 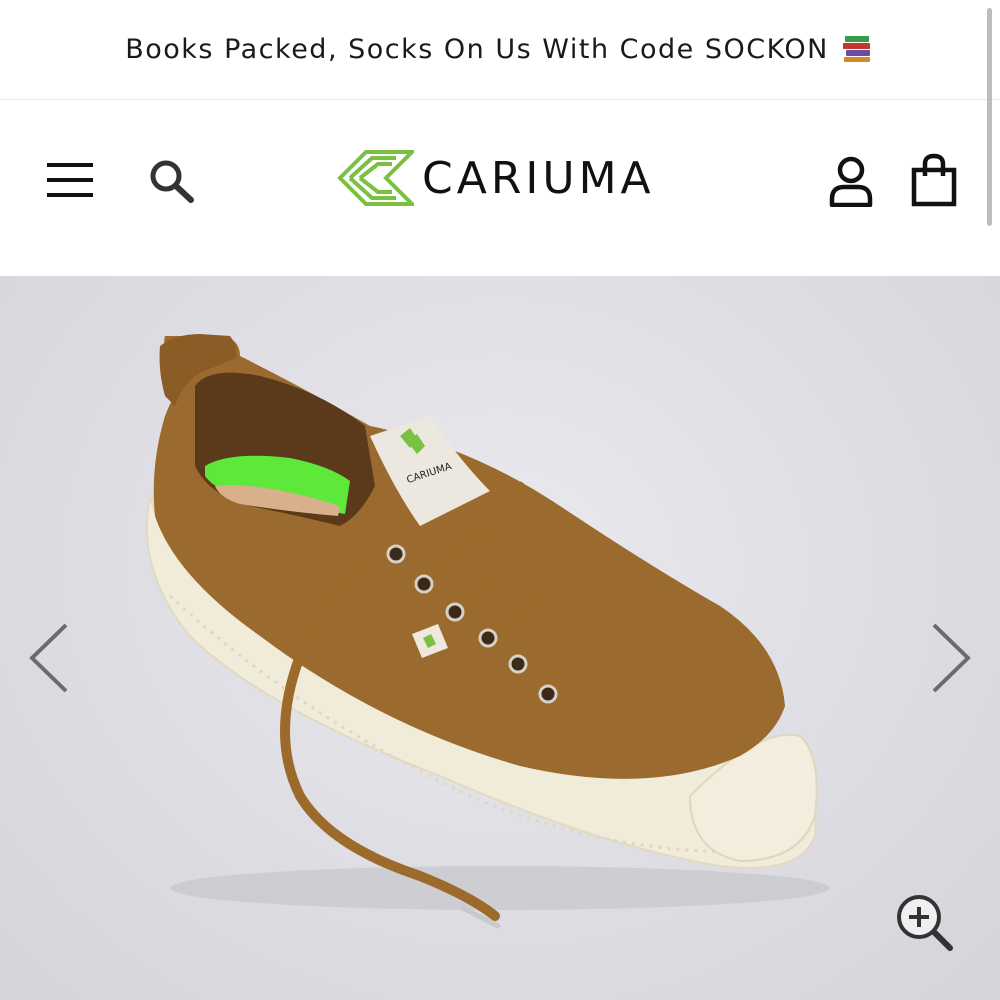 What do you see at coordinates (375, 178) in the screenshot?
I see `logo-chevron-icon` at bounding box center [375, 178].